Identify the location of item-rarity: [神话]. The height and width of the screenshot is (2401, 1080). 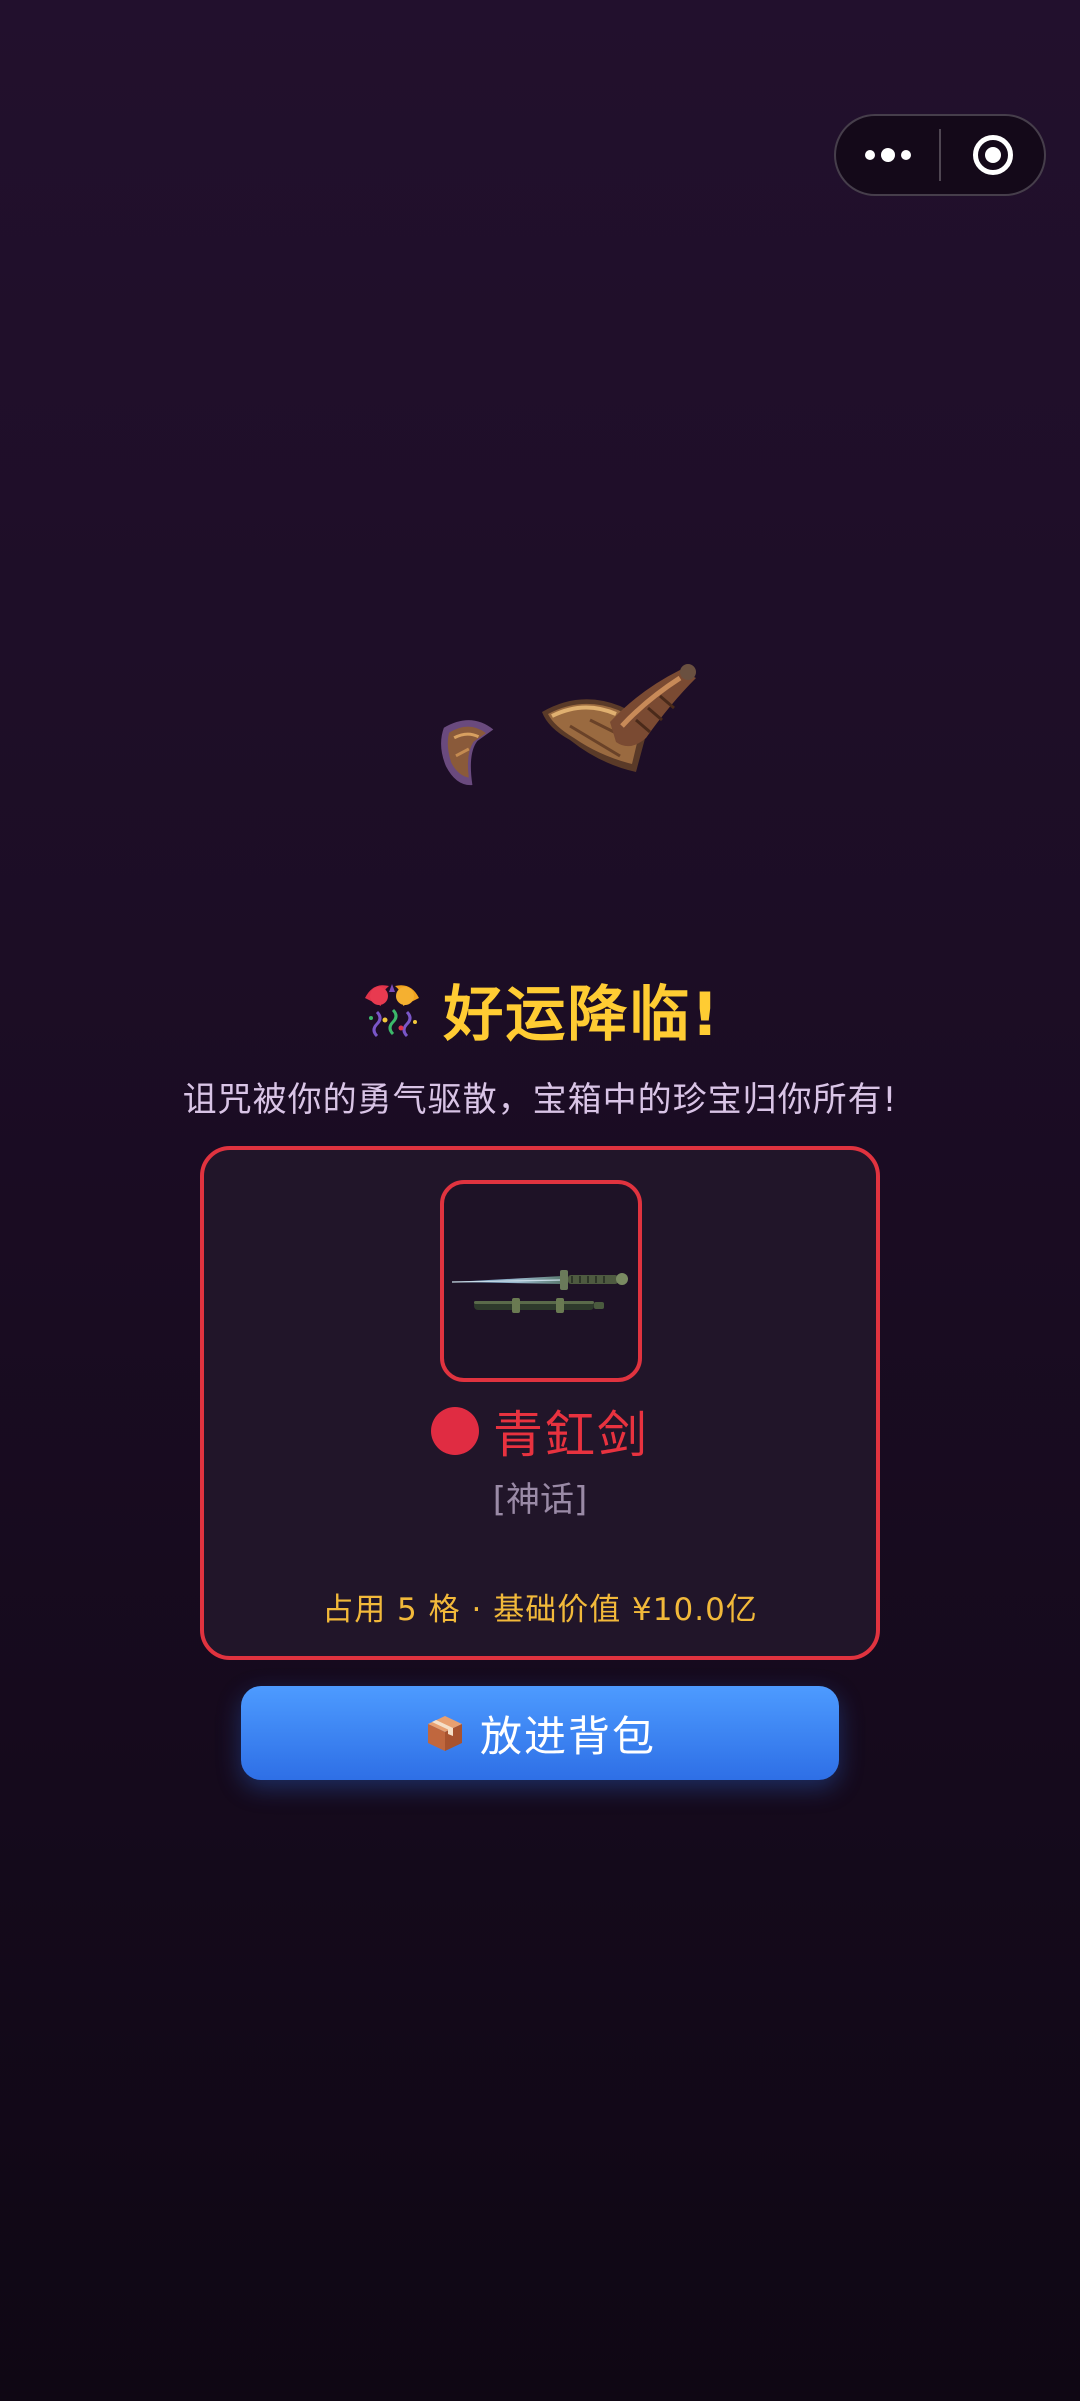
(540, 1500).